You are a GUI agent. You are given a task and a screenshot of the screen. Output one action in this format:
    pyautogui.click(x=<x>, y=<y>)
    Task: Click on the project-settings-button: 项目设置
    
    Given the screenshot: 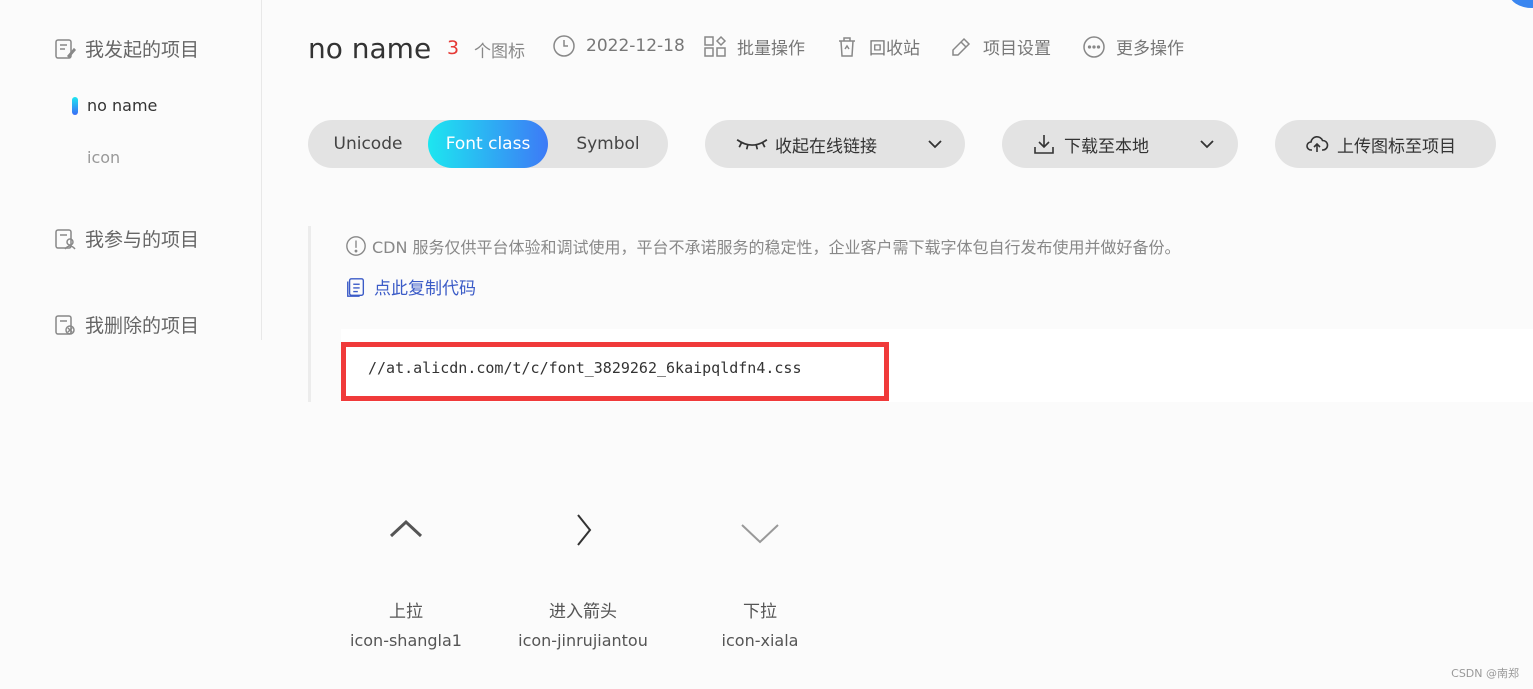 What is the action you would take?
    pyautogui.click(x=1000, y=46)
    